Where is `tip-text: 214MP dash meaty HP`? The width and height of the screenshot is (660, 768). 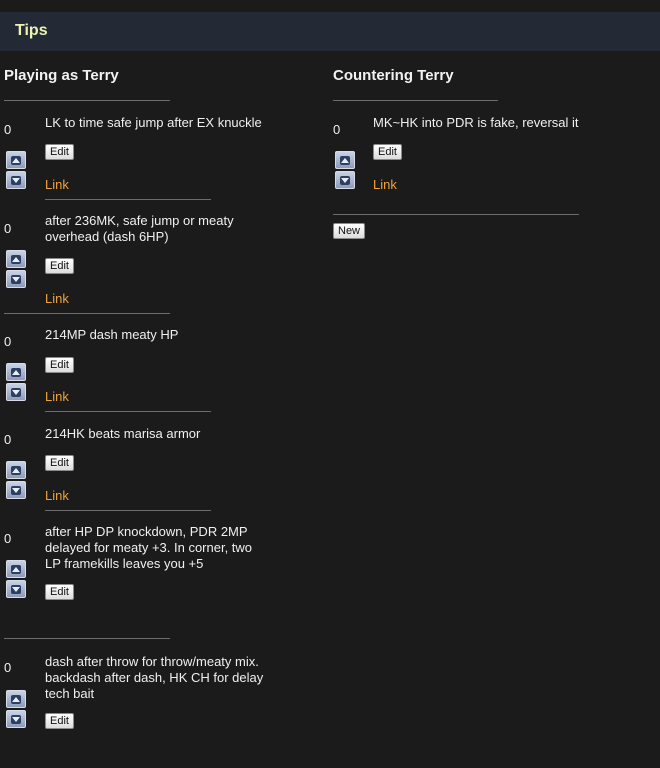 tip-text: 214MP dash meaty HP is located at coordinates (112, 334).